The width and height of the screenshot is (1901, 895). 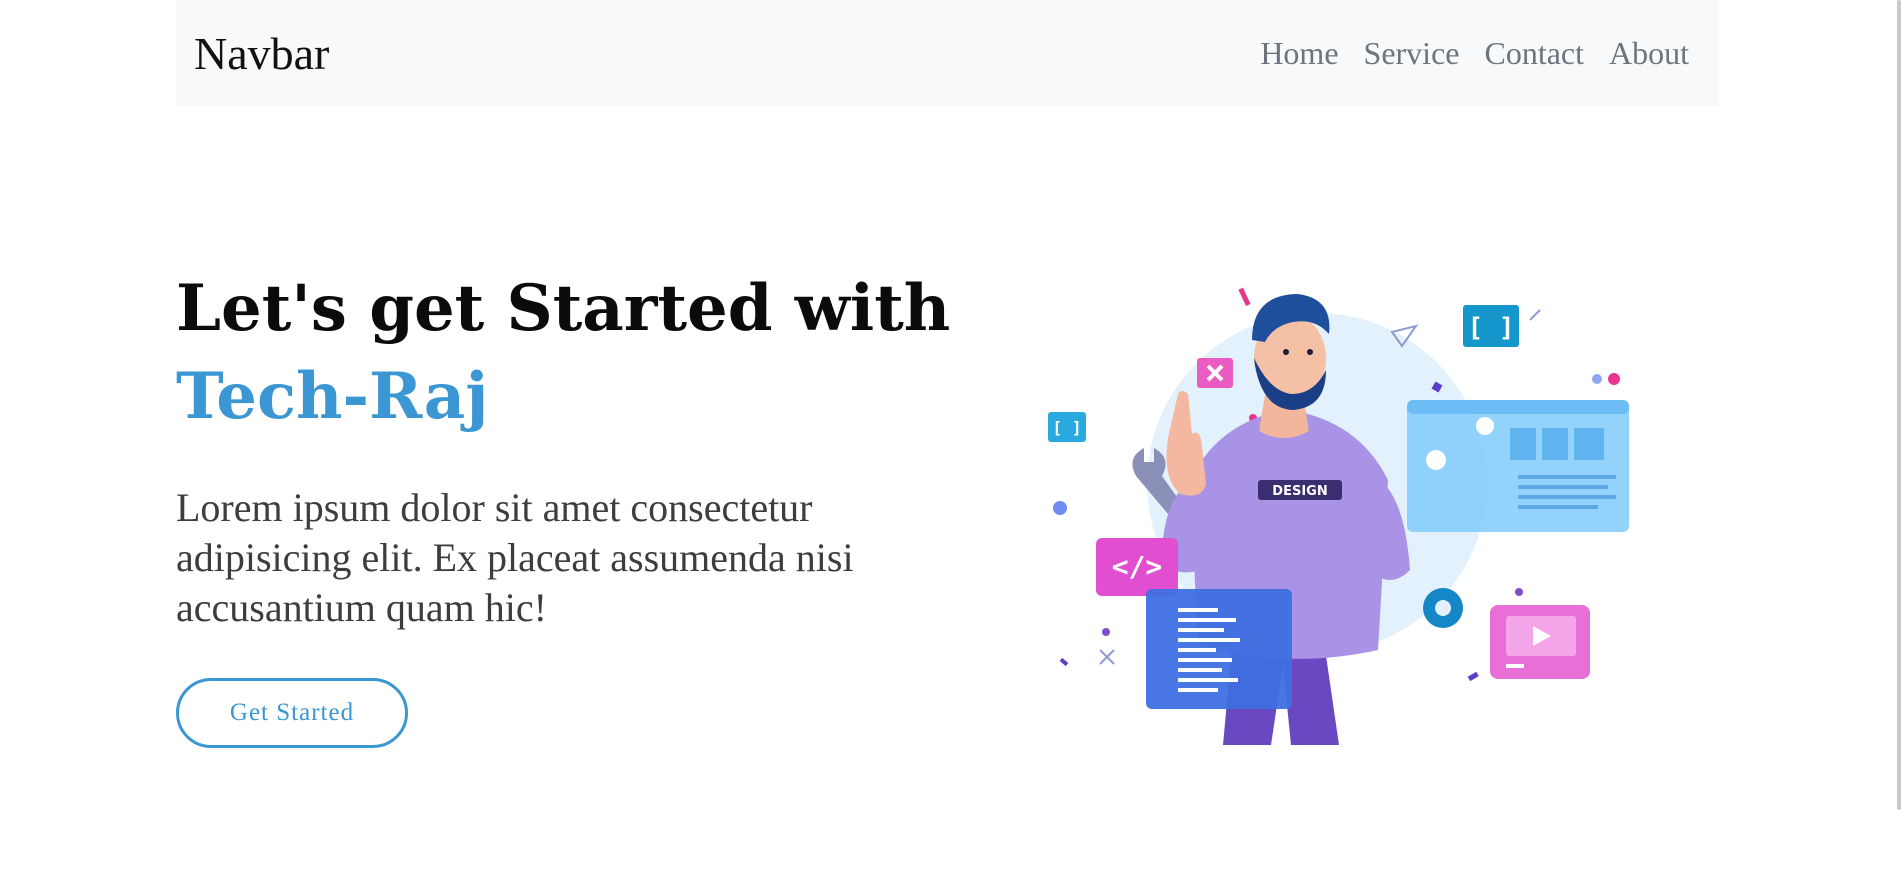 What do you see at coordinates (1518, 466) in the screenshot?
I see `browser-window-panel` at bounding box center [1518, 466].